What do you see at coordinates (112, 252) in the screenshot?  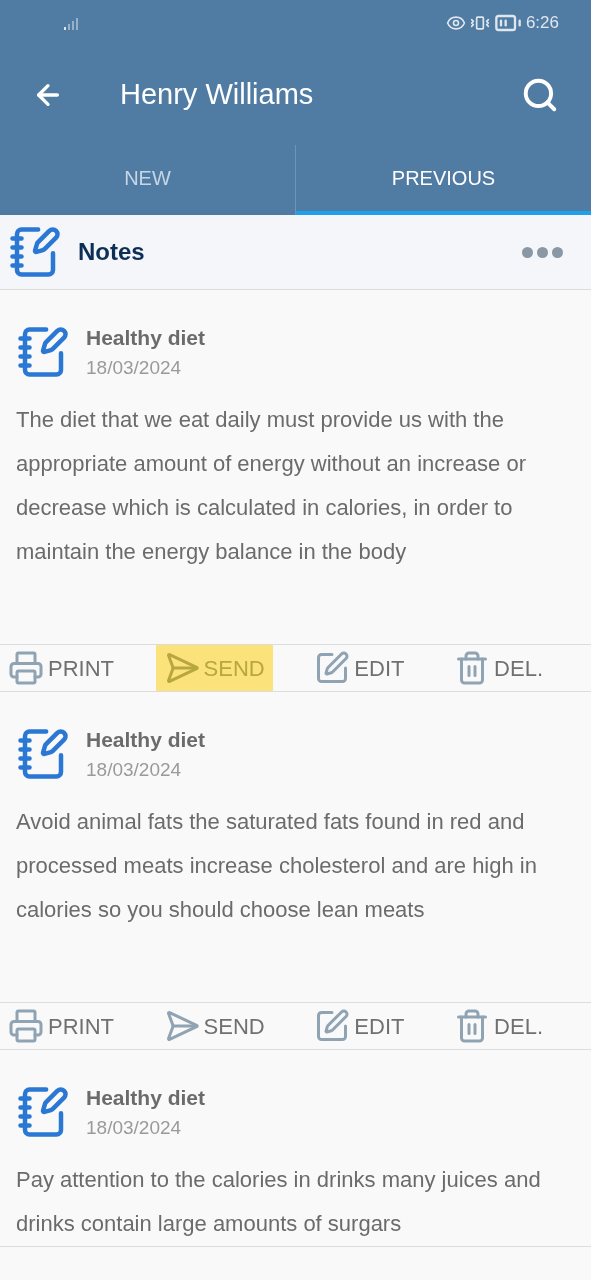 I see `section-title: Notes` at bounding box center [112, 252].